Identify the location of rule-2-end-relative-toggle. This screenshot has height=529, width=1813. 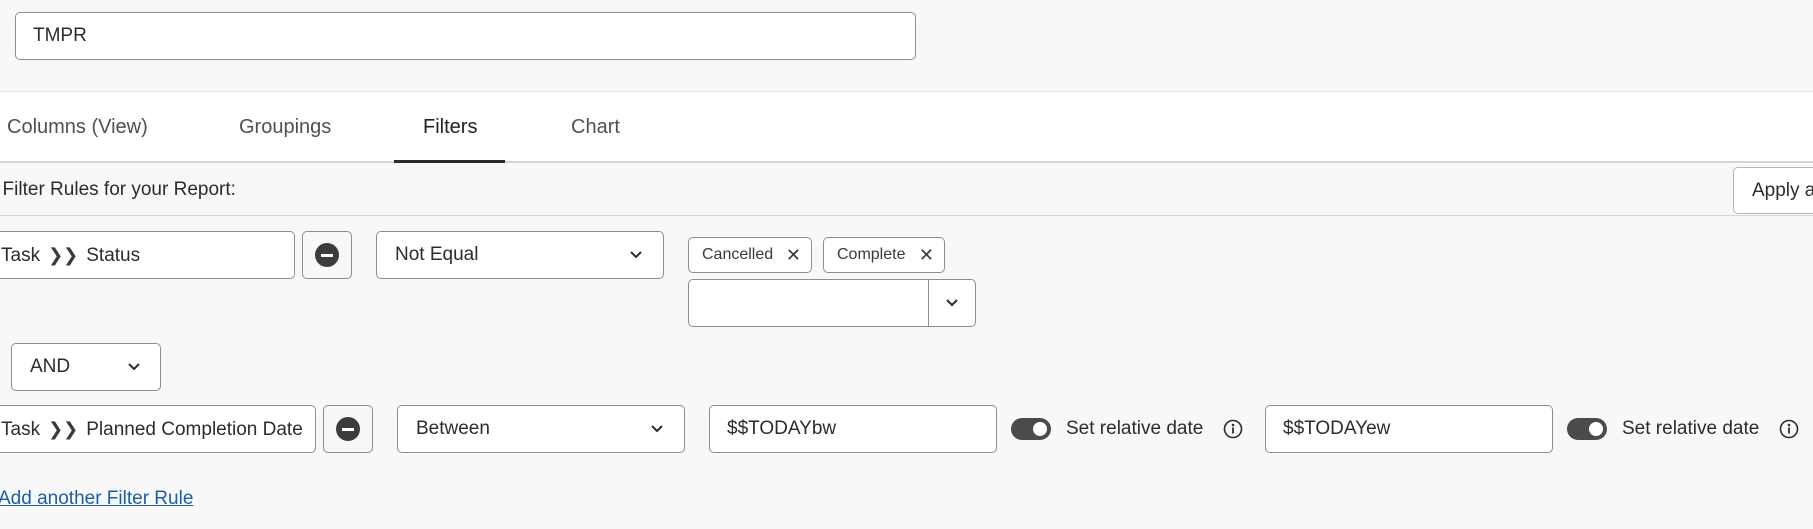
(1587, 429).